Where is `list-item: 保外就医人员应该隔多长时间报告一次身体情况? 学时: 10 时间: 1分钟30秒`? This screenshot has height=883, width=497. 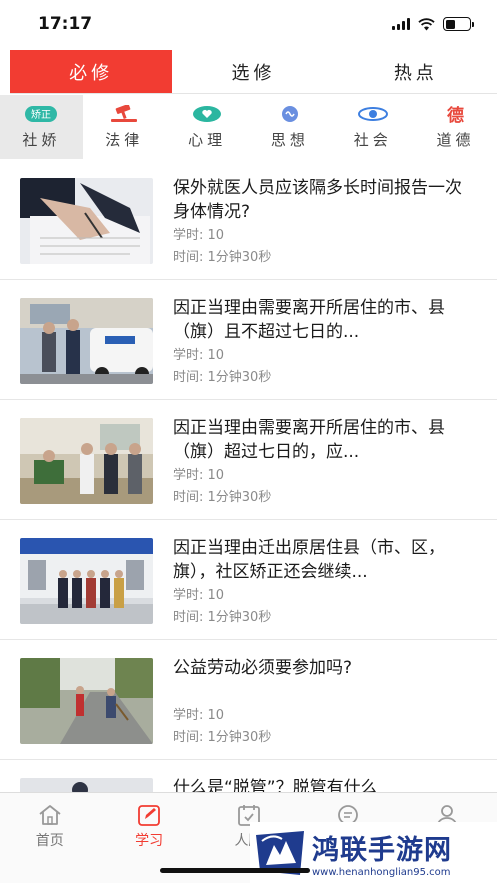
list-item: 保外就医人员应该隔多长时间报告一次身体情况? 学时: 10 时间: 1分钟30秒 is located at coordinates (248, 220).